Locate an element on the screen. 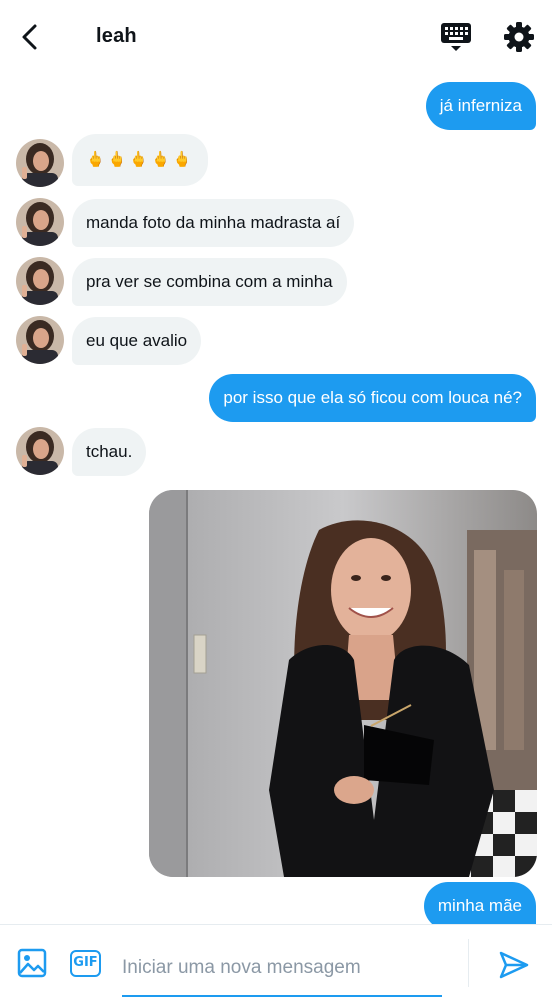 The image size is (552, 1000). image-icon is located at coordinates (32, 963).